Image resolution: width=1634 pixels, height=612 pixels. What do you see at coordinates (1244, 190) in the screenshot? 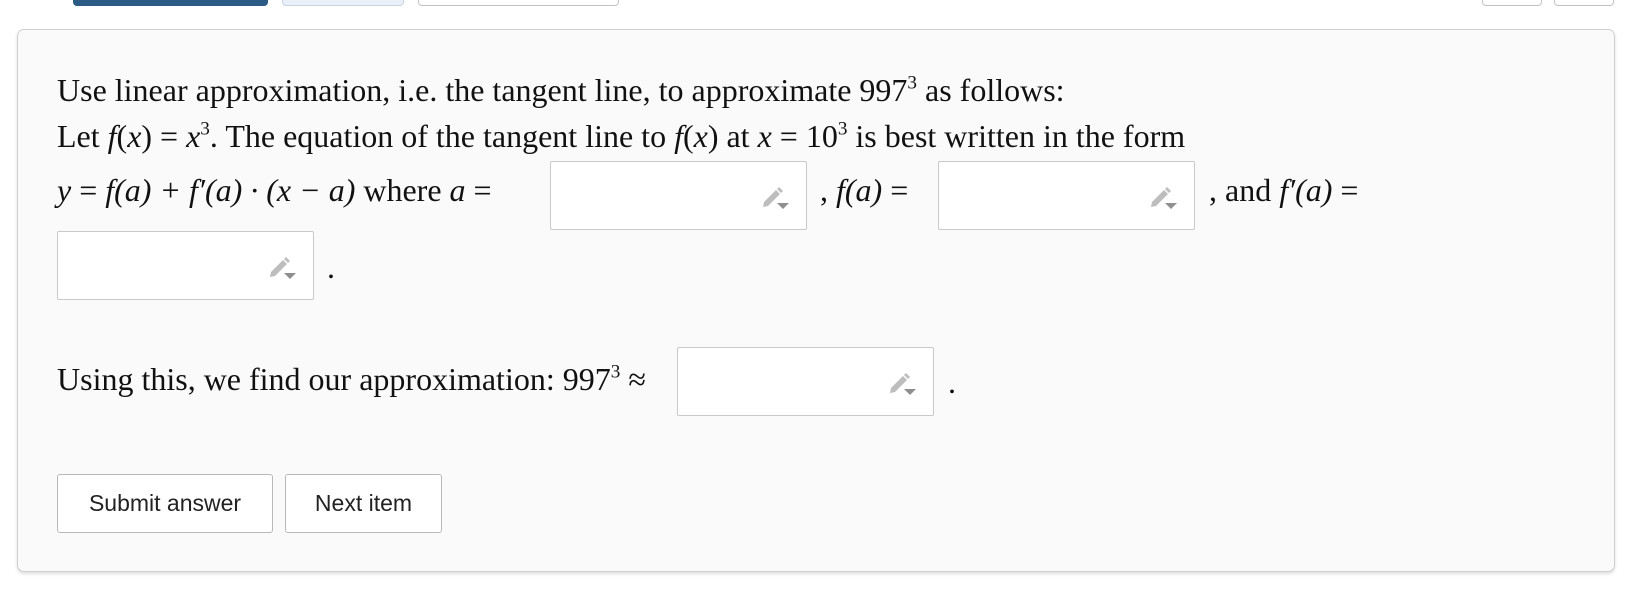
I see `and-text: , and` at bounding box center [1244, 190].